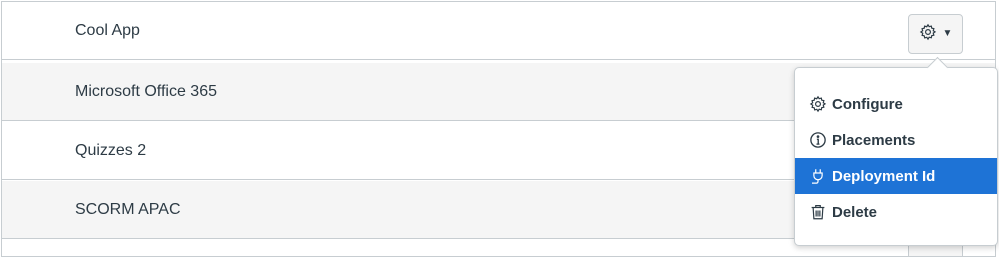 This screenshot has width=999, height=260. Describe the element at coordinates (947, 33) in the screenshot. I see `chevron-down-icon: ▼` at that location.